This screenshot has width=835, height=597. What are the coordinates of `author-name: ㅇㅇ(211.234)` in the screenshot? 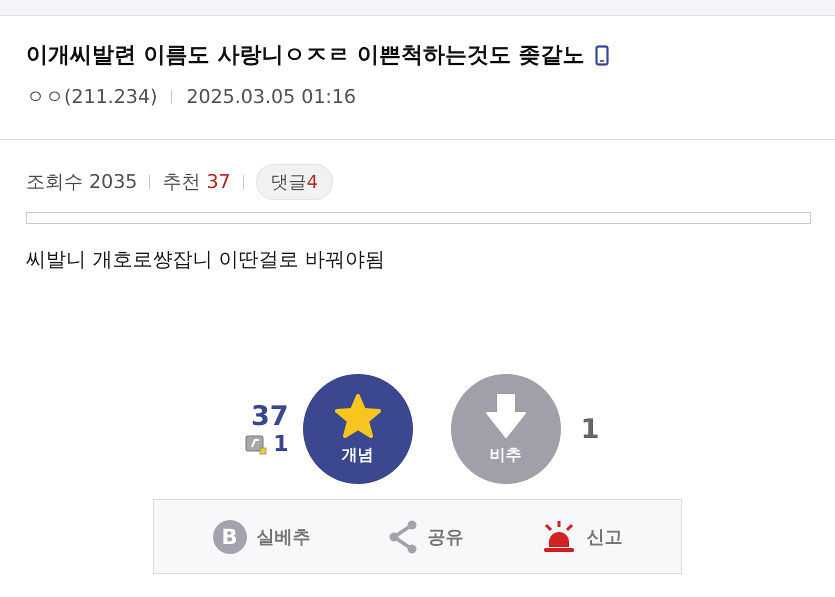 It's located at (92, 97).